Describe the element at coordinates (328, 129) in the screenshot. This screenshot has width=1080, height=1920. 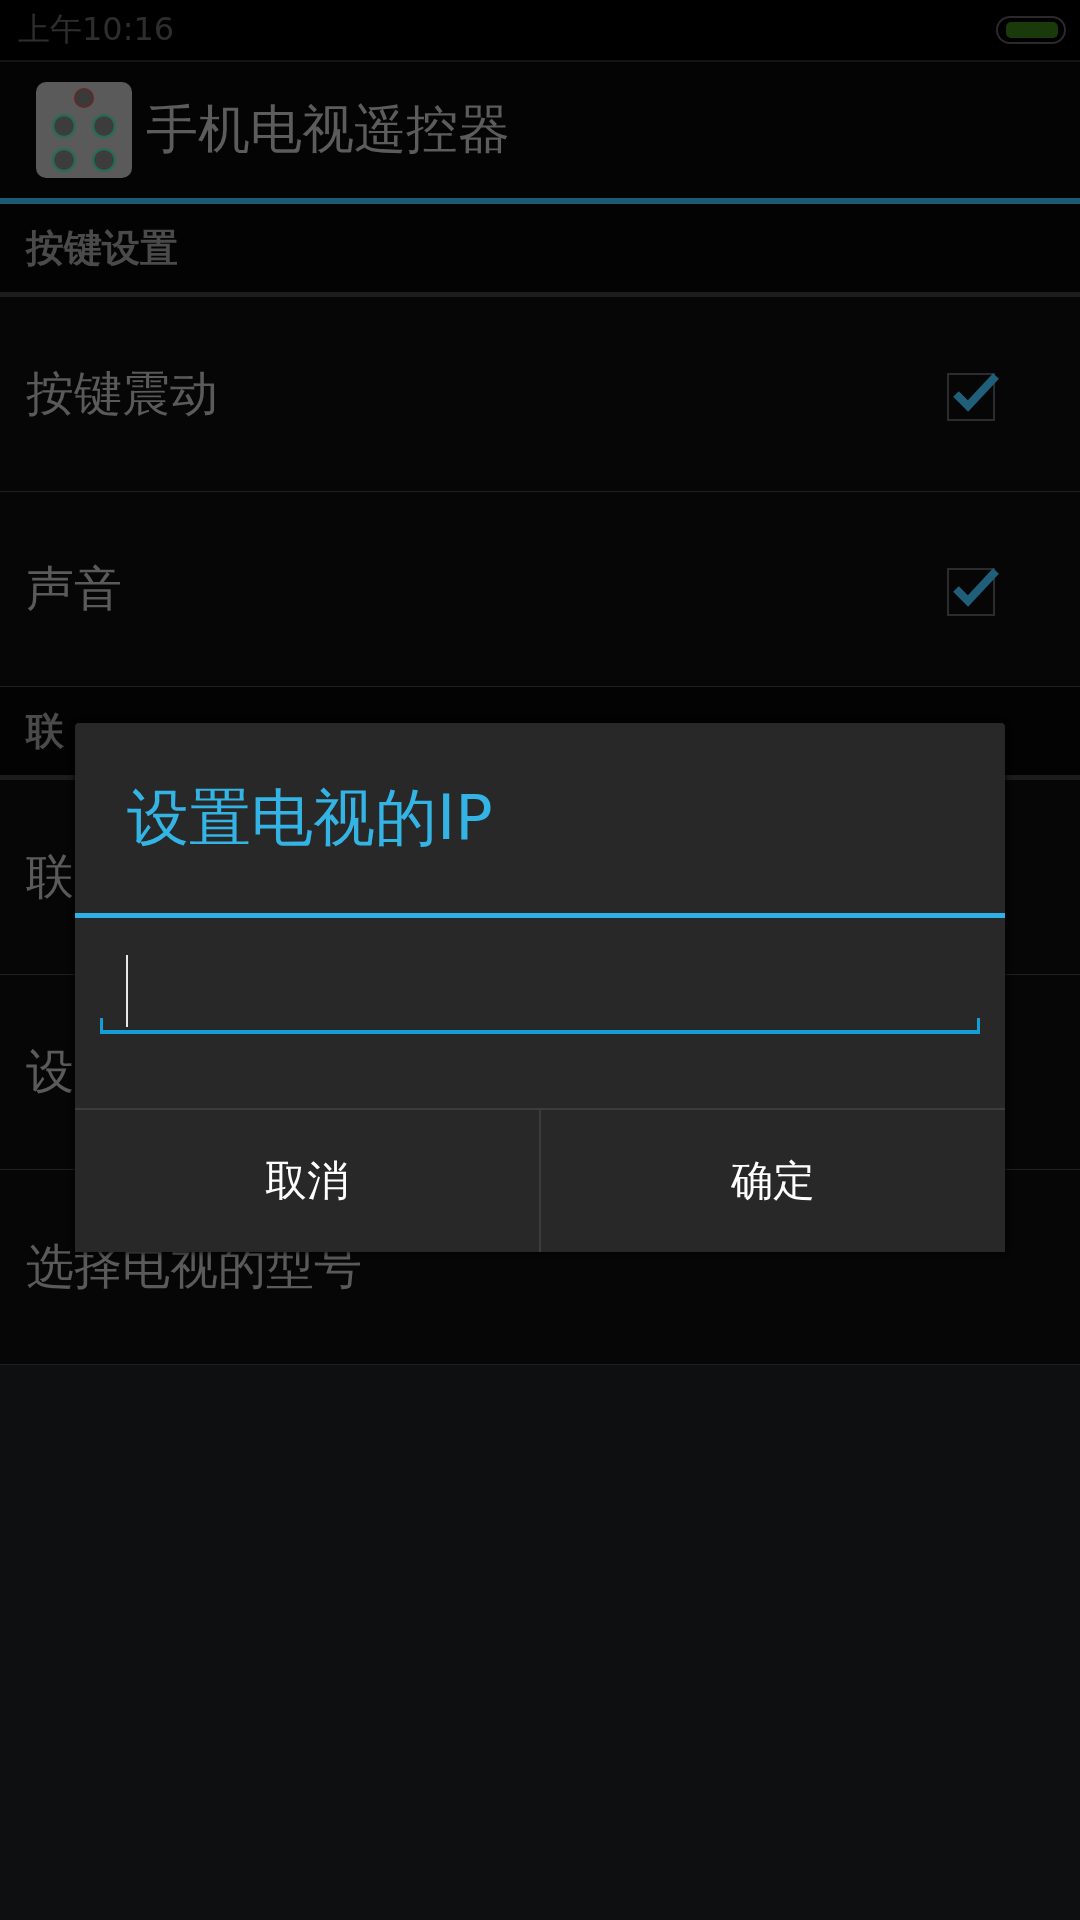
I see `app-title: 手机电视遥控器` at that location.